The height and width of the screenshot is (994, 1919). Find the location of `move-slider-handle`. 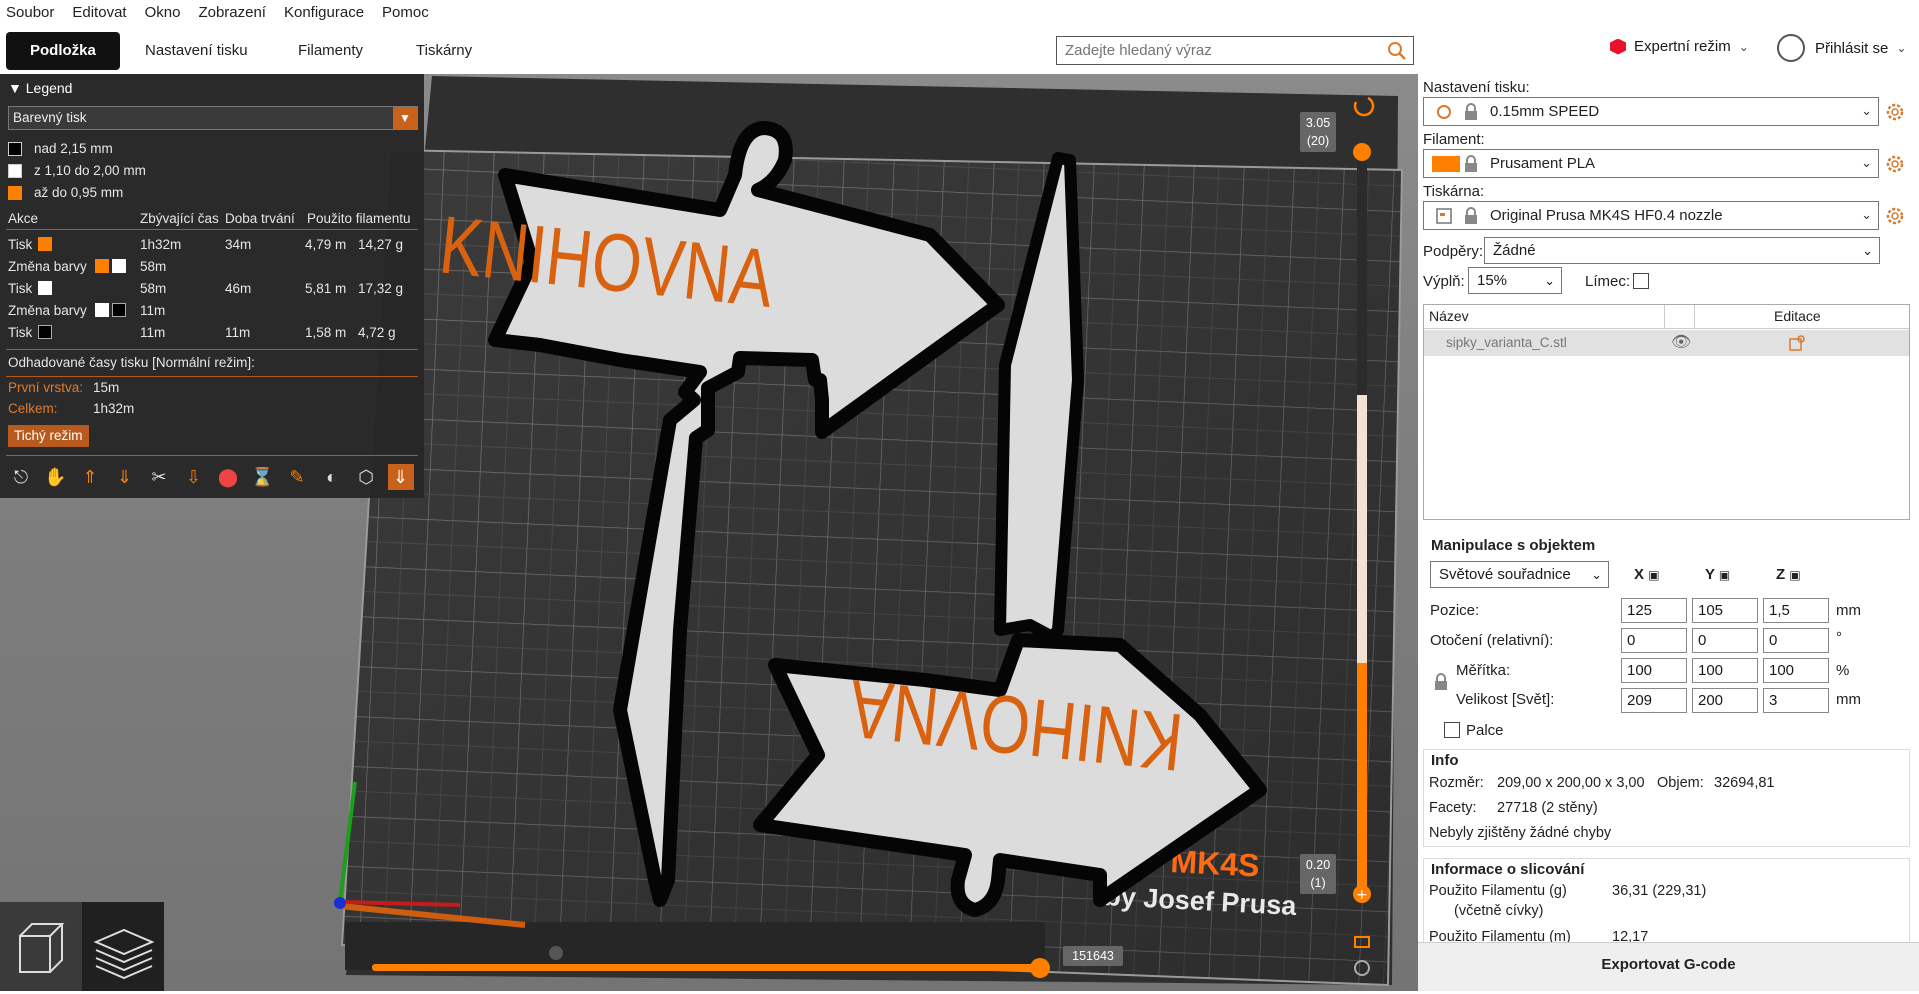

move-slider-handle is located at coordinates (1040, 968).